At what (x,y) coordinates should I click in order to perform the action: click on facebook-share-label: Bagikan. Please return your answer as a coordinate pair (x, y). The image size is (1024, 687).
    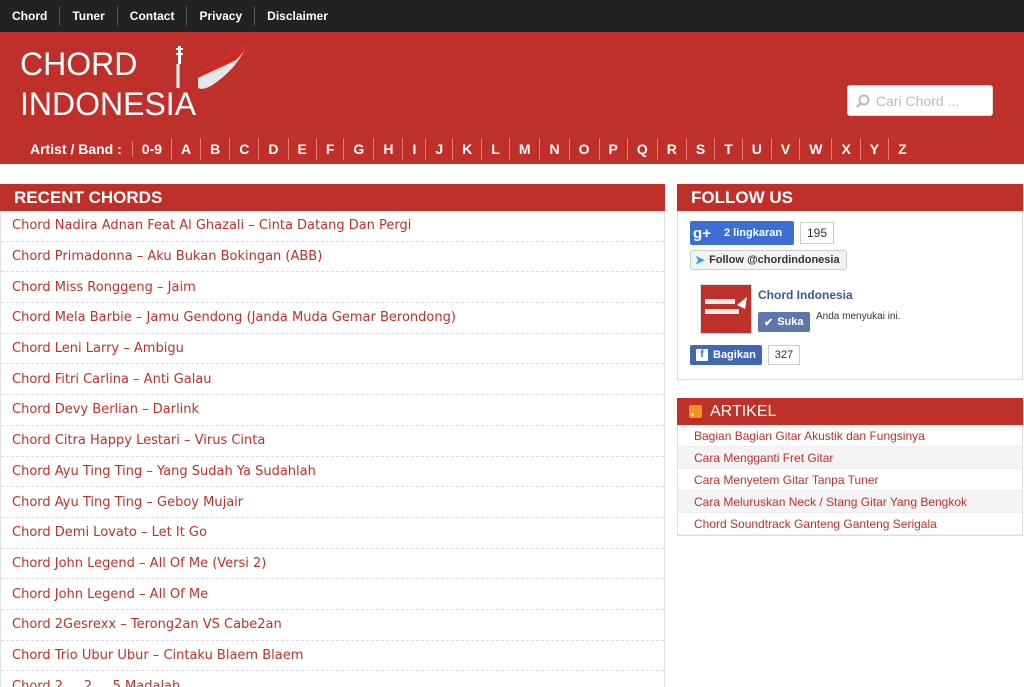
    Looking at the image, I should click on (734, 355).